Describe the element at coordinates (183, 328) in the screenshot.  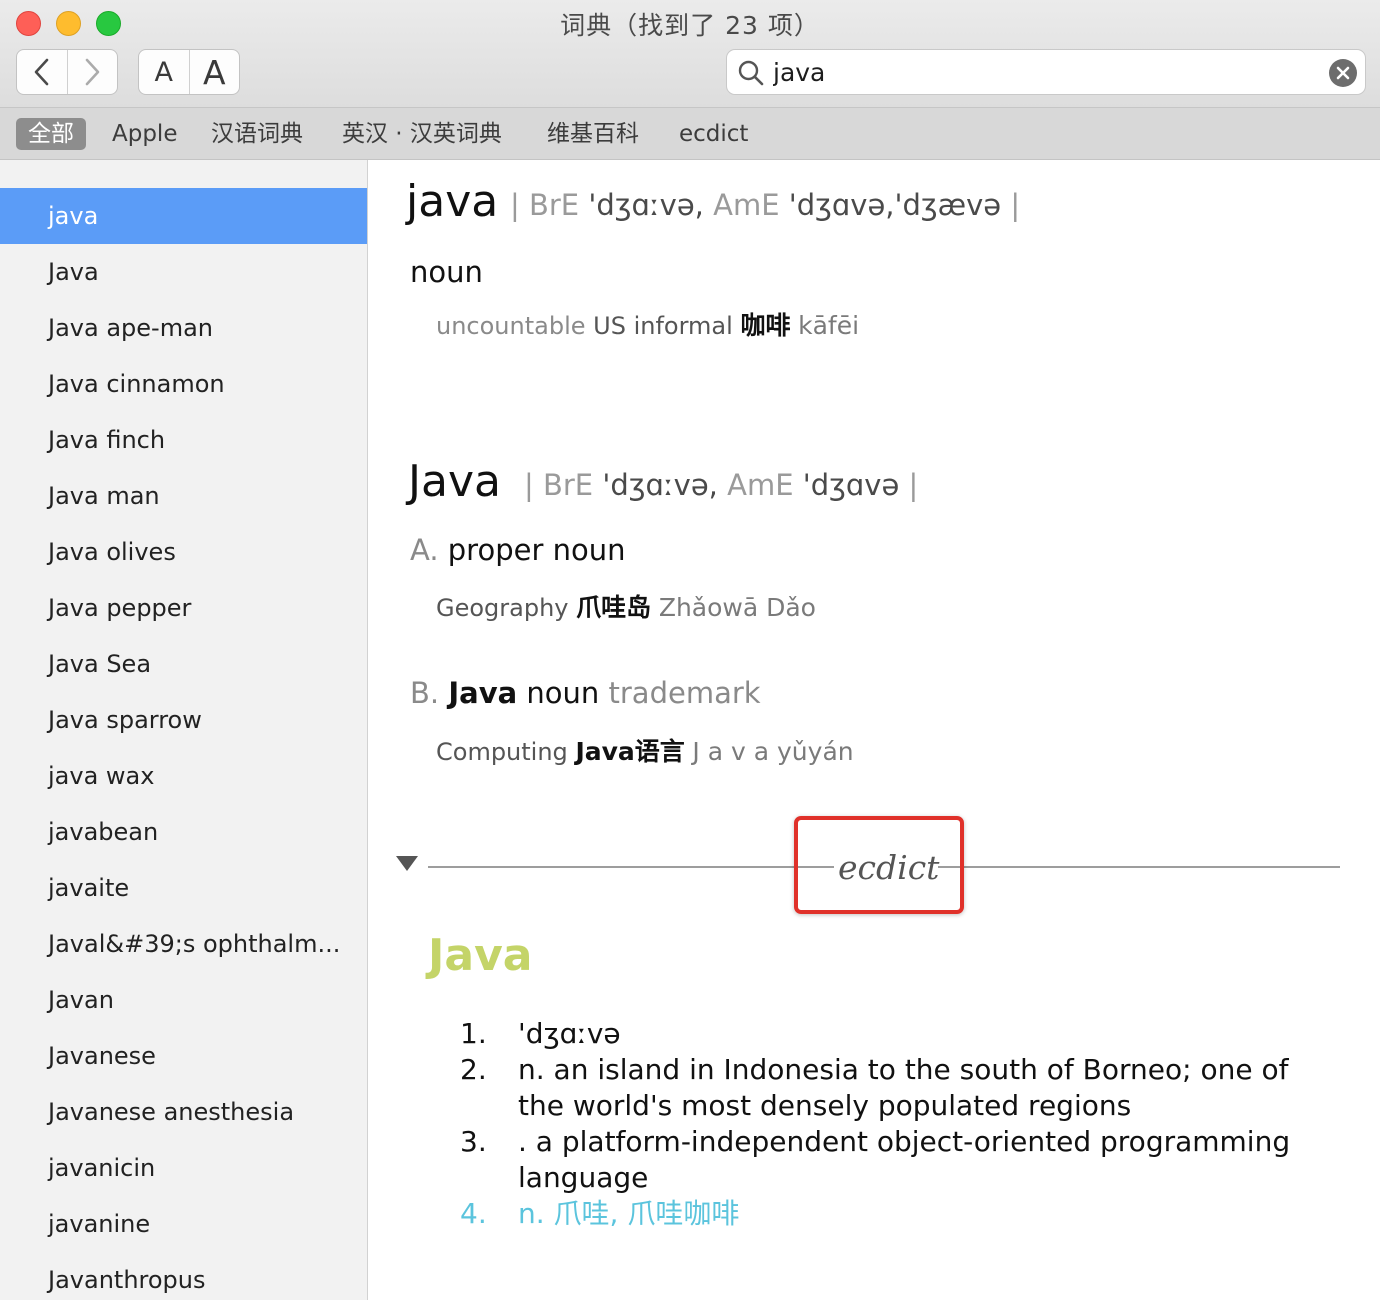
I see `result-item: Java ape-man` at that location.